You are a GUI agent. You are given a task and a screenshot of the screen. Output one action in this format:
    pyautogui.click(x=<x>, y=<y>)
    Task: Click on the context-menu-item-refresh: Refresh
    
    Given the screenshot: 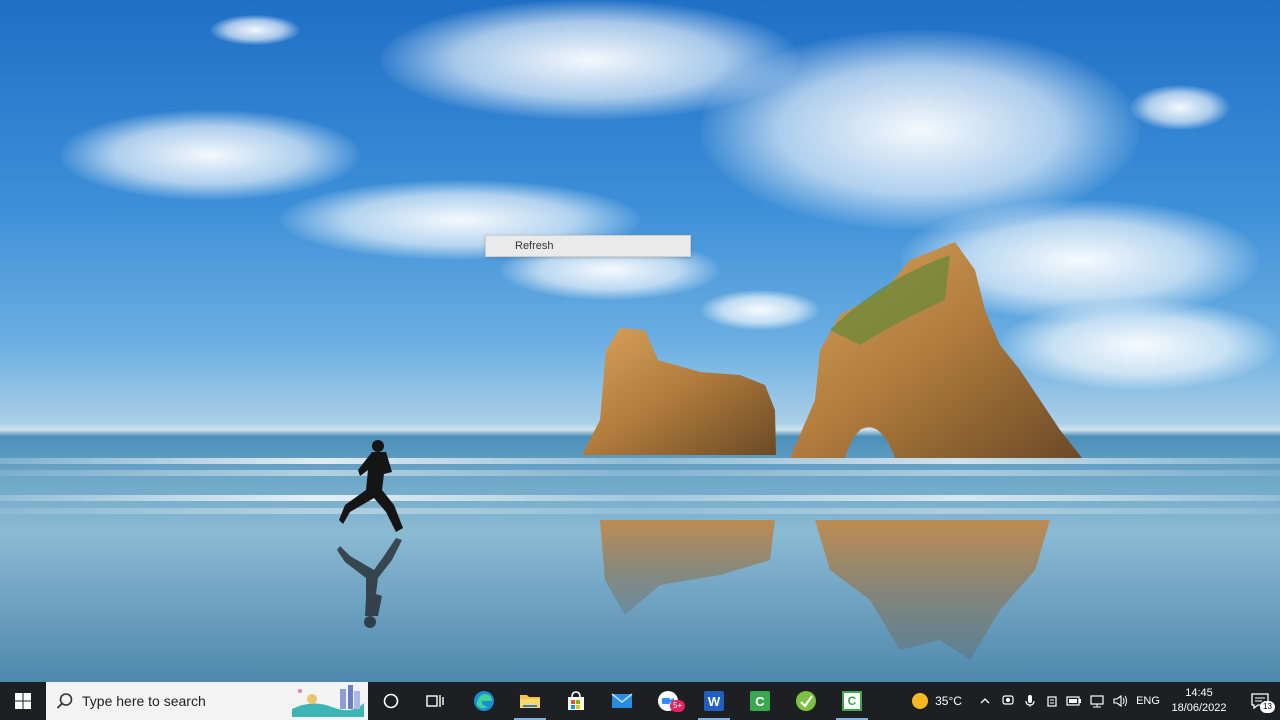 What is the action you would take?
    pyautogui.click(x=588, y=246)
    